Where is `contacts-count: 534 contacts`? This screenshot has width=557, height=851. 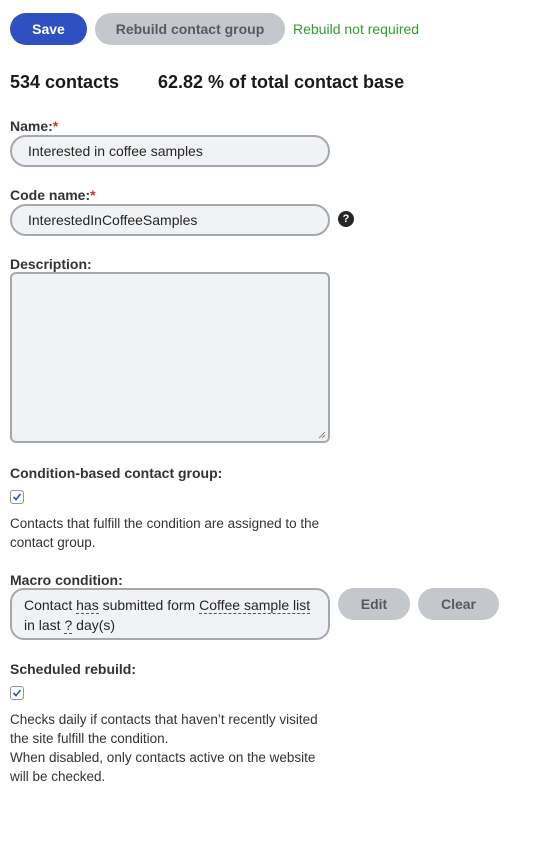
contacts-count: 534 contacts is located at coordinates (65, 82).